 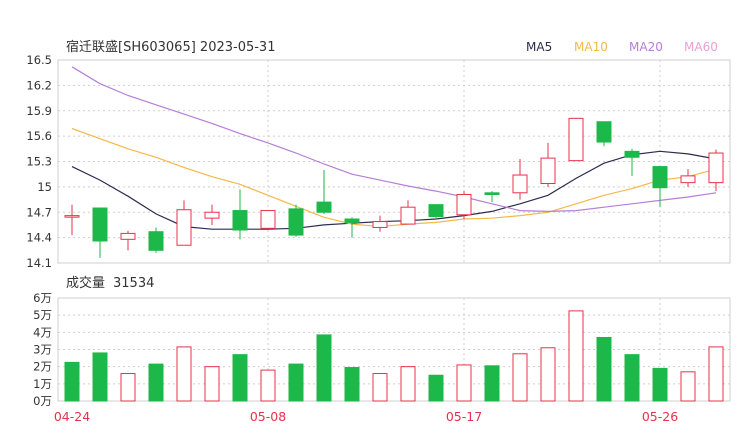 I want to click on volume-label: 成交量, so click(x=85, y=283).